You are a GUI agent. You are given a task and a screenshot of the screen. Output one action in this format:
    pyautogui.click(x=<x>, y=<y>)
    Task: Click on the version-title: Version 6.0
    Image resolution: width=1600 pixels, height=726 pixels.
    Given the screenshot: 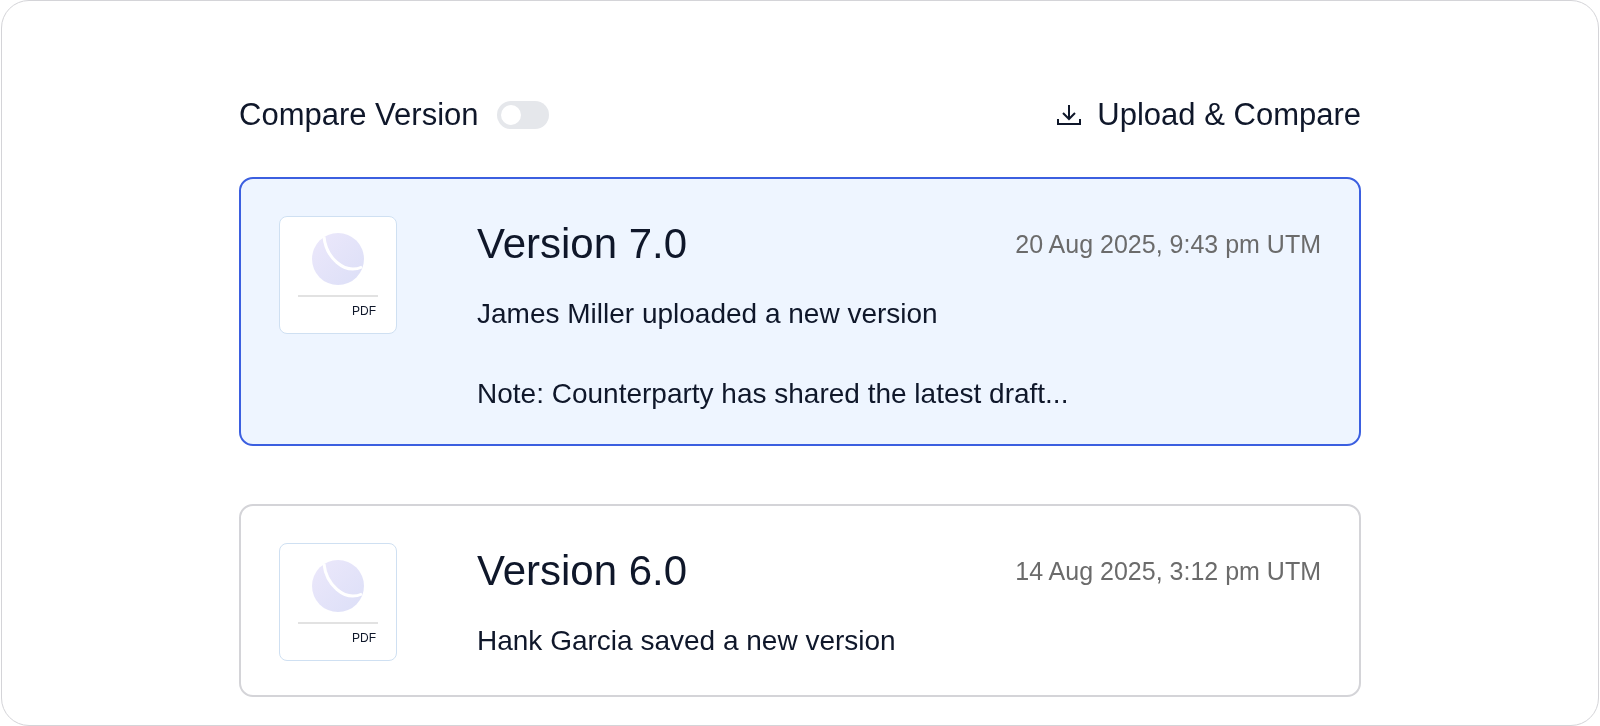 What is the action you would take?
    pyautogui.click(x=582, y=571)
    